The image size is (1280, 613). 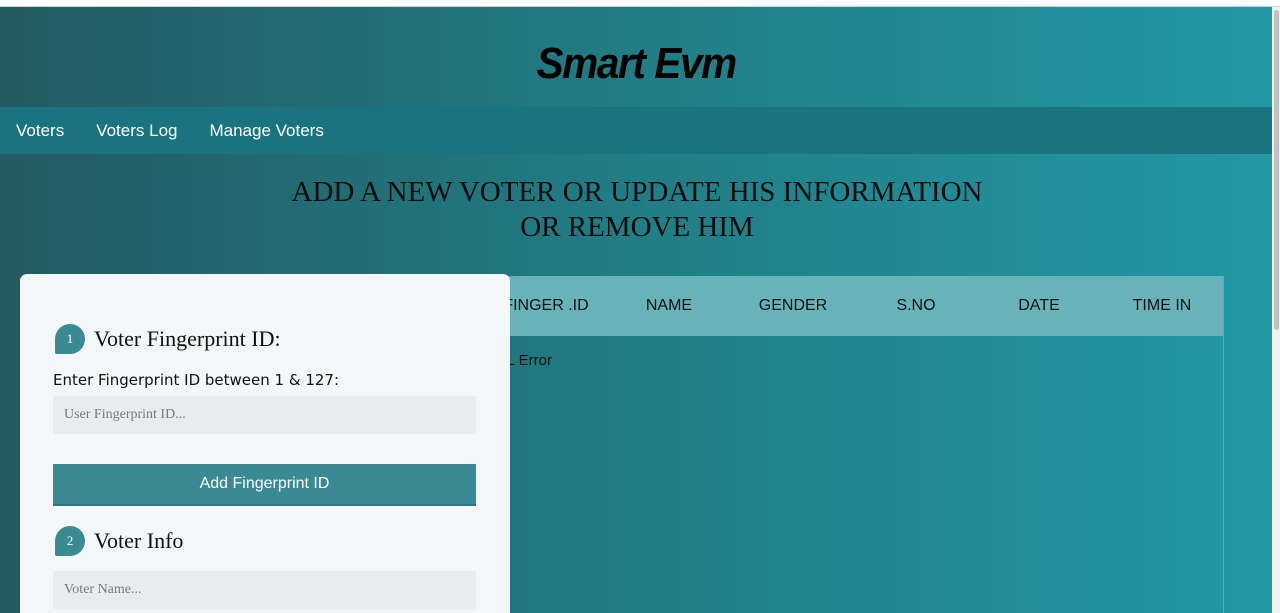 I want to click on site-logo-title: Smart Evm, so click(x=636, y=63).